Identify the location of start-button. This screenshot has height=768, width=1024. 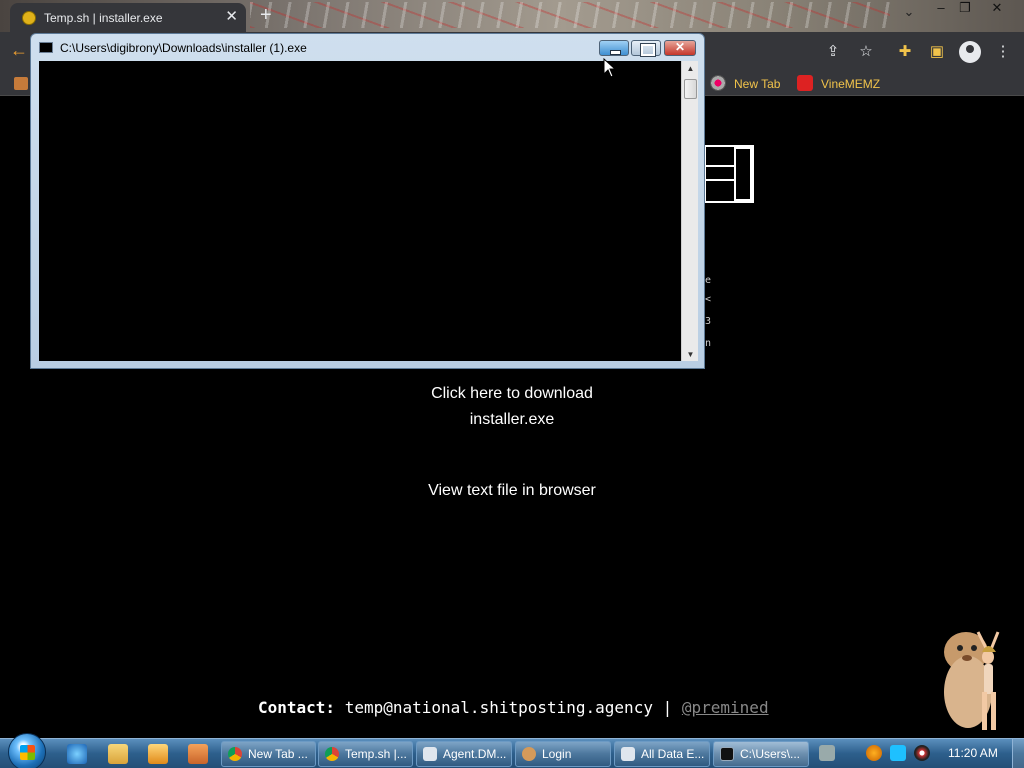
(27, 750).